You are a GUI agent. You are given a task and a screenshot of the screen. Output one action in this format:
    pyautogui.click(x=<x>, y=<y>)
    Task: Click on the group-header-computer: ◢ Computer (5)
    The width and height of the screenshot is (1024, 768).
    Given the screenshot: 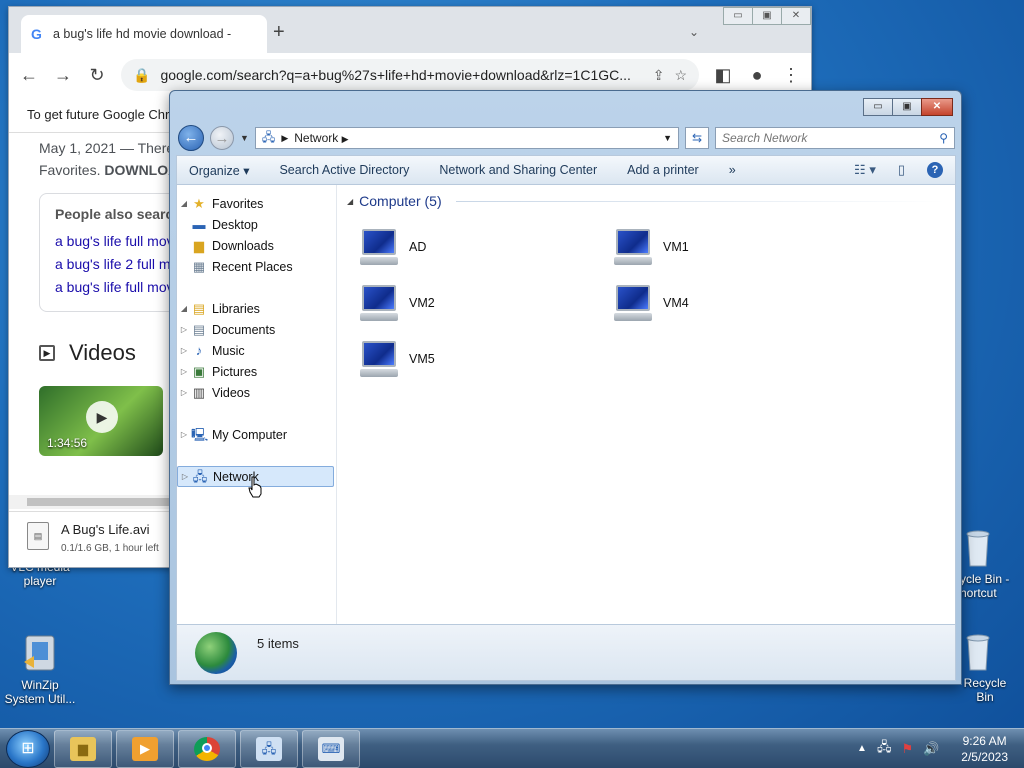 What is the action you would take?
    pyautogui.click(x=646, y=201)
    